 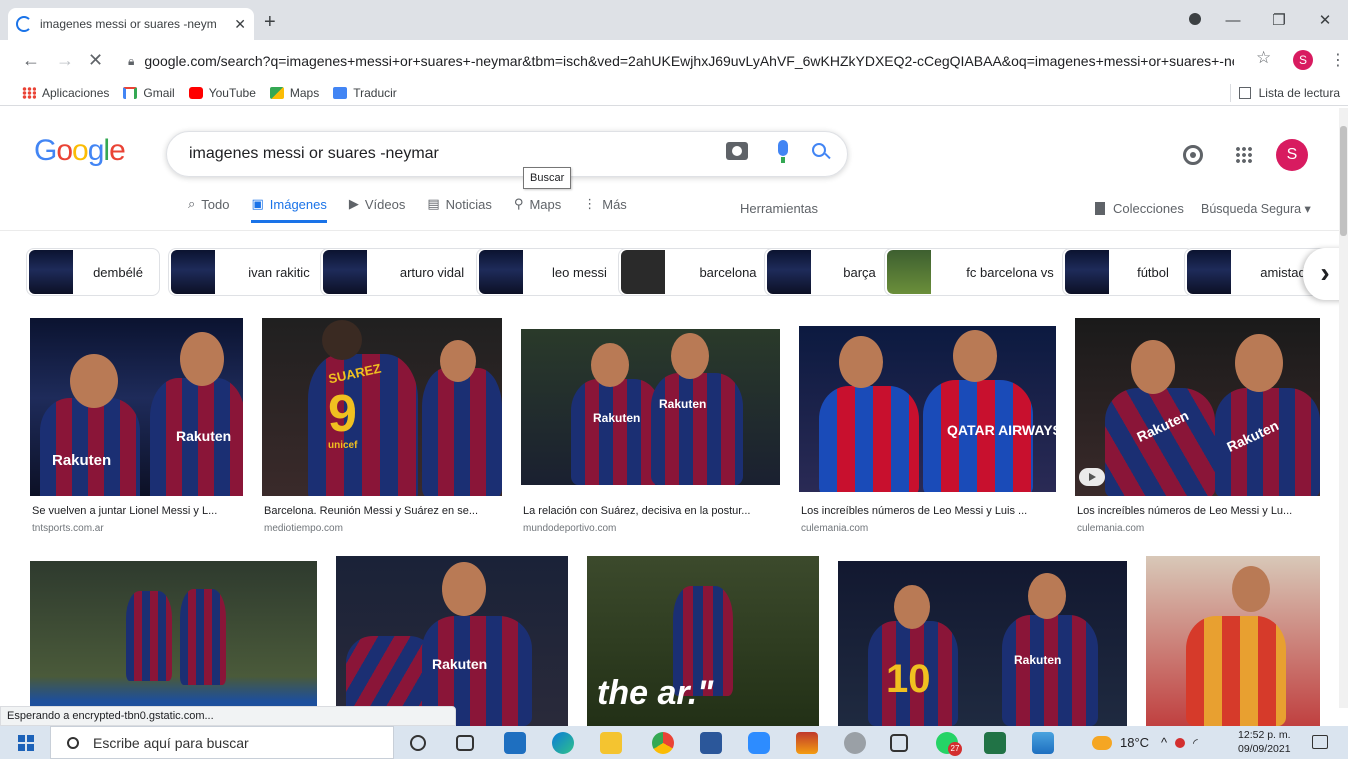 I want to click on image-result: Rakuten, so click(x=452, y=641).